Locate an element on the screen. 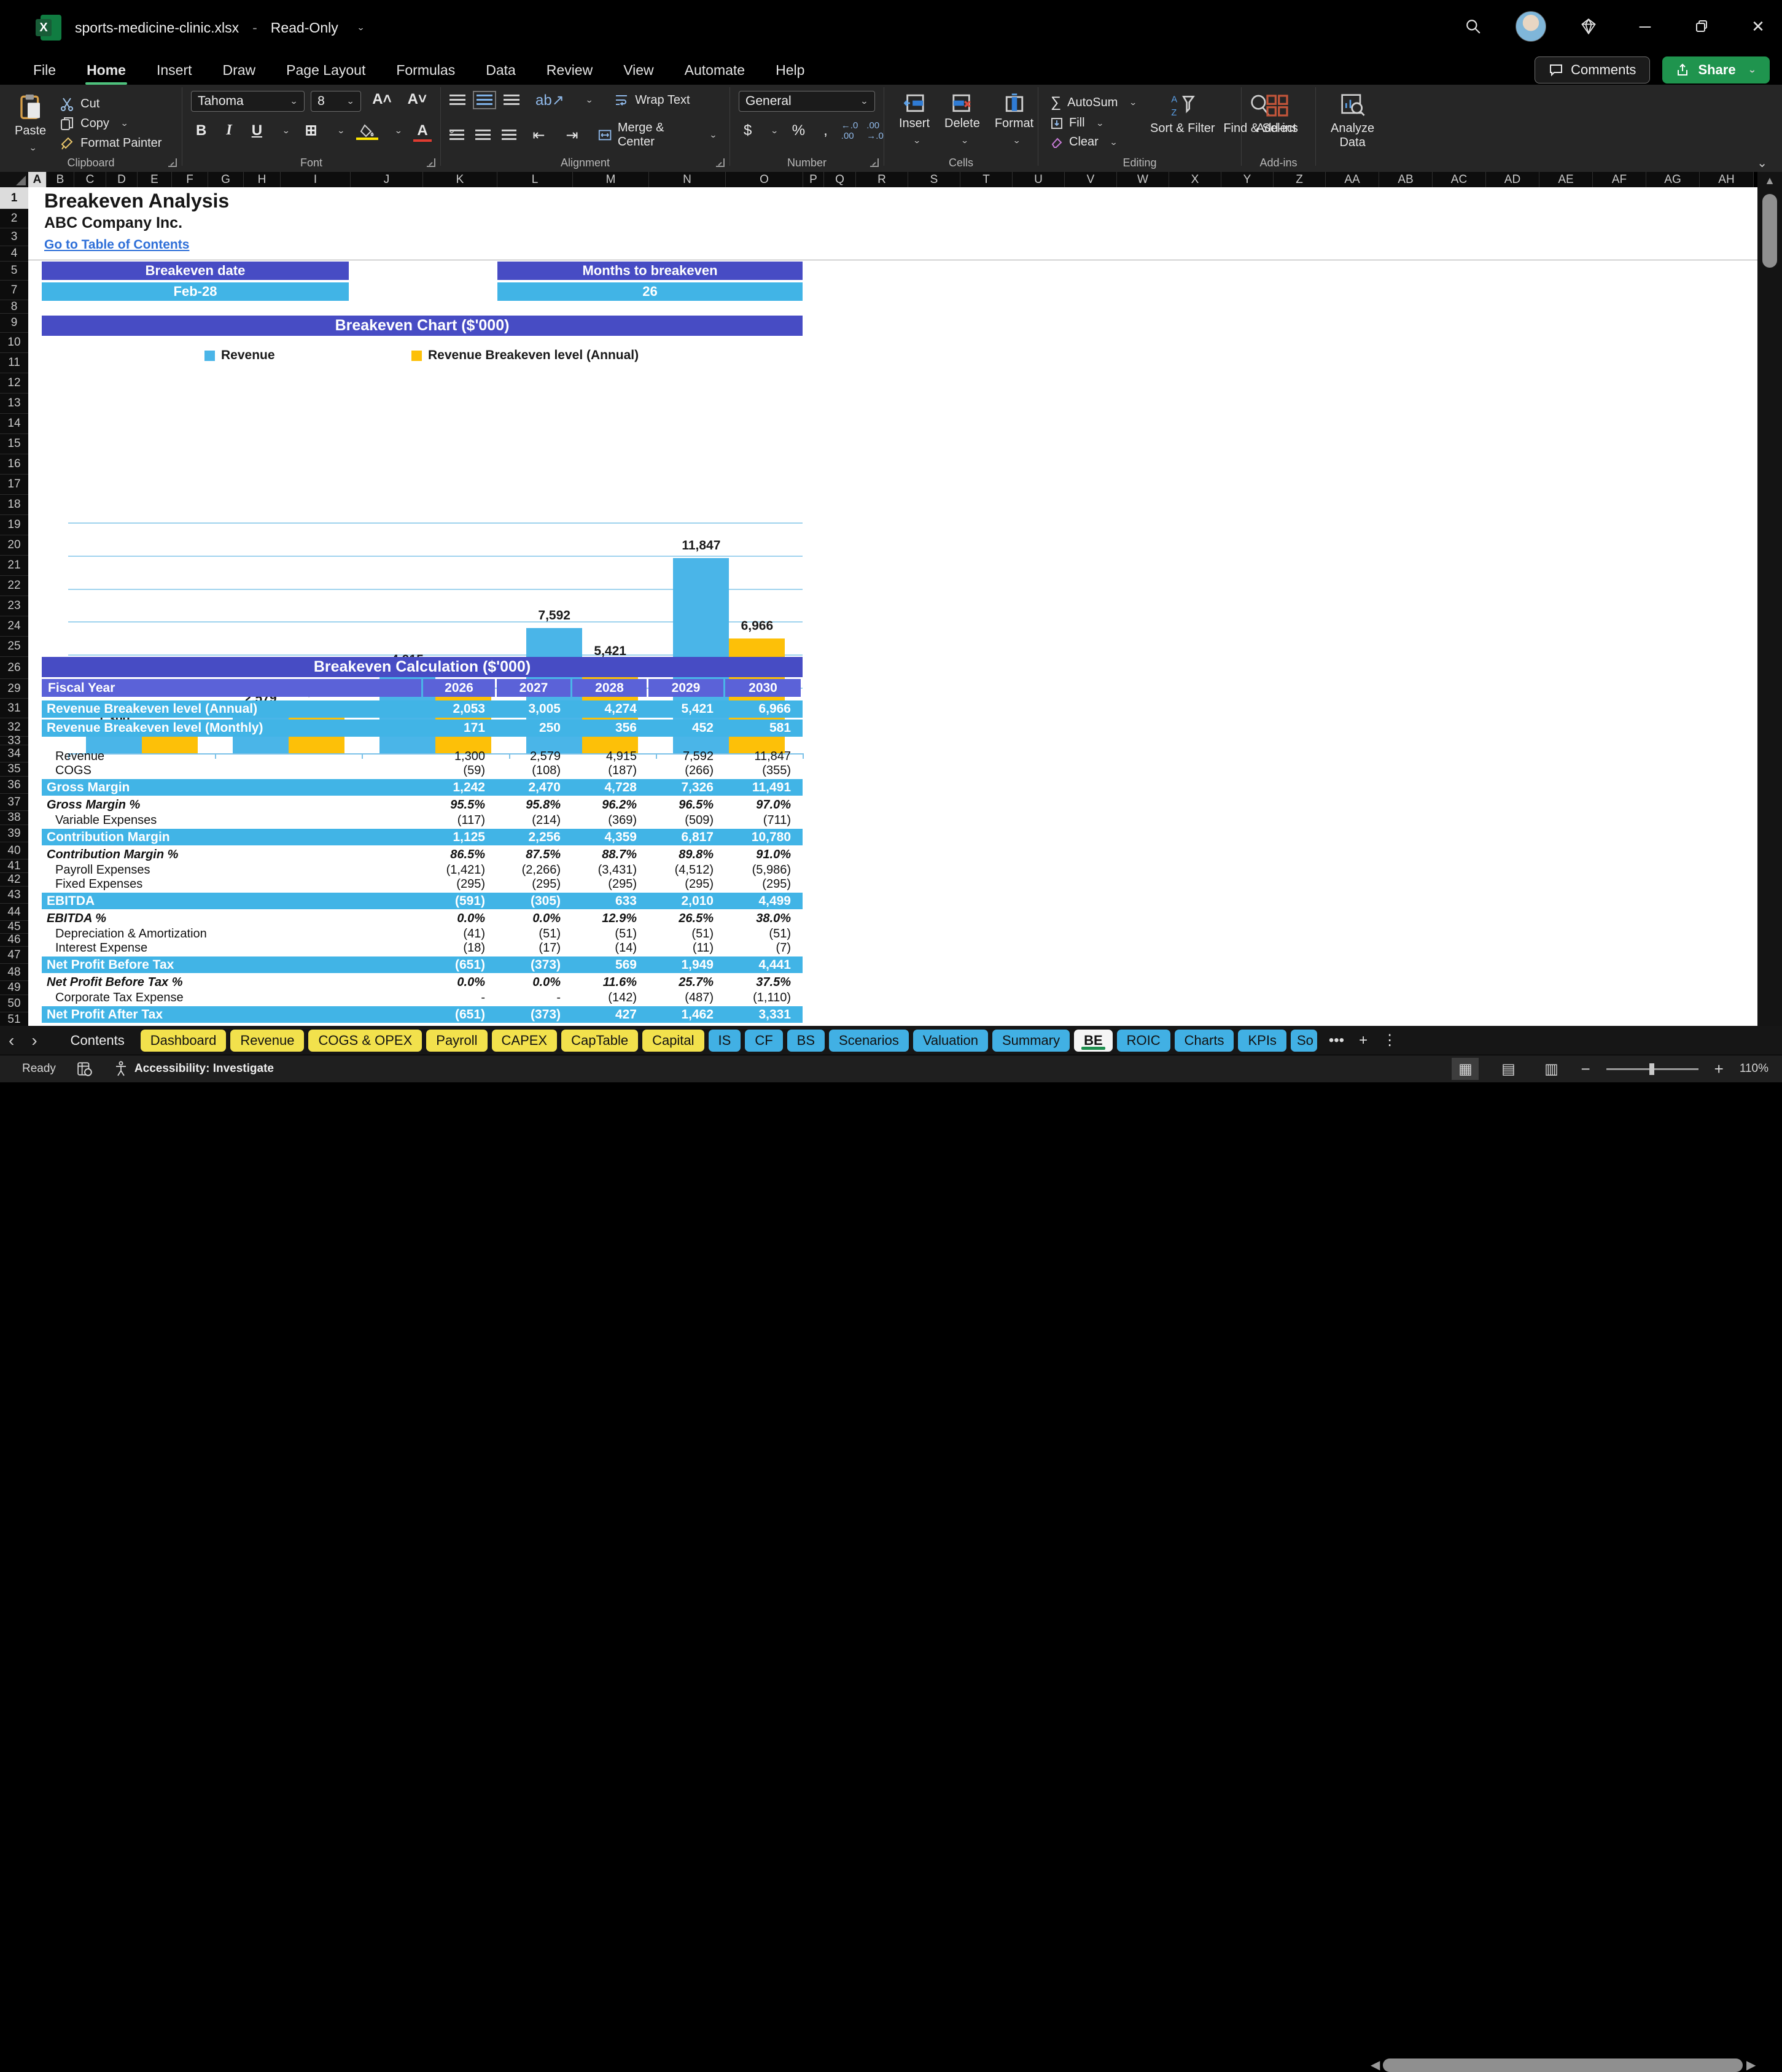 The image size is (1782, 2072). cell-value: 3,005 is located at coordinates (531, 709).